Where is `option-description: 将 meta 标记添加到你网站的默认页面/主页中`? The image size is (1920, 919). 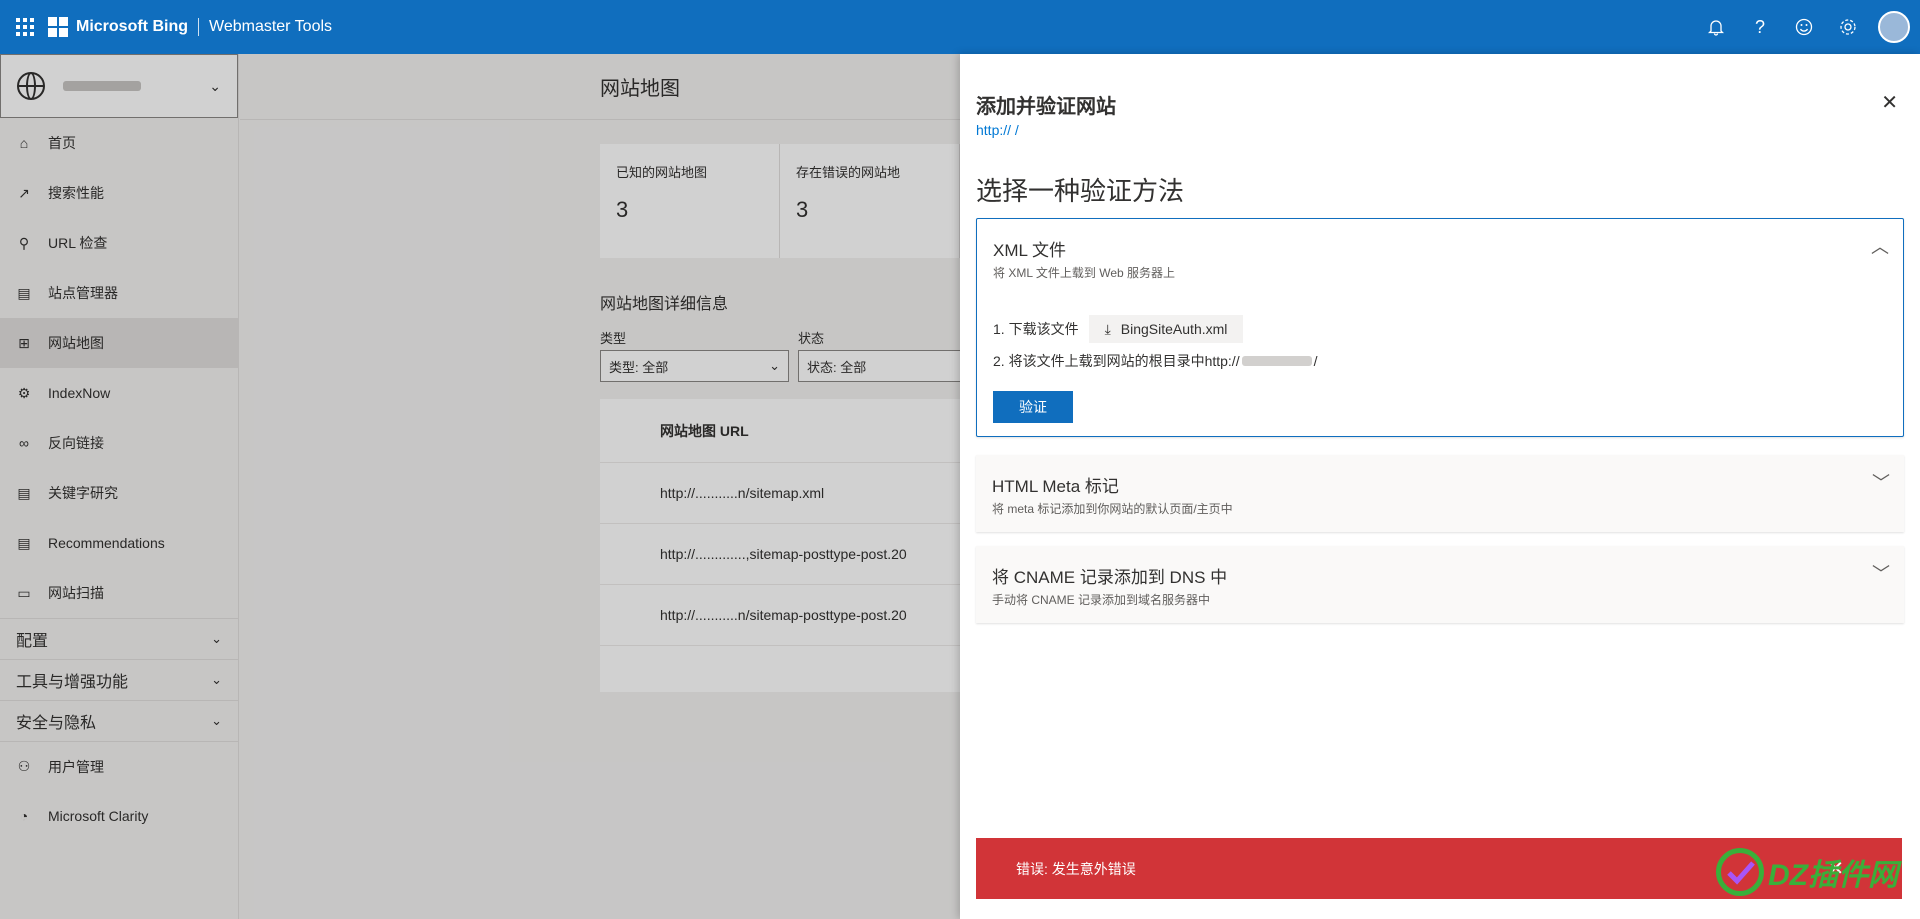 option-description: 将 meta 标记添加到你网站的默认页面/主页中 is located at coordinates (1112, 509).